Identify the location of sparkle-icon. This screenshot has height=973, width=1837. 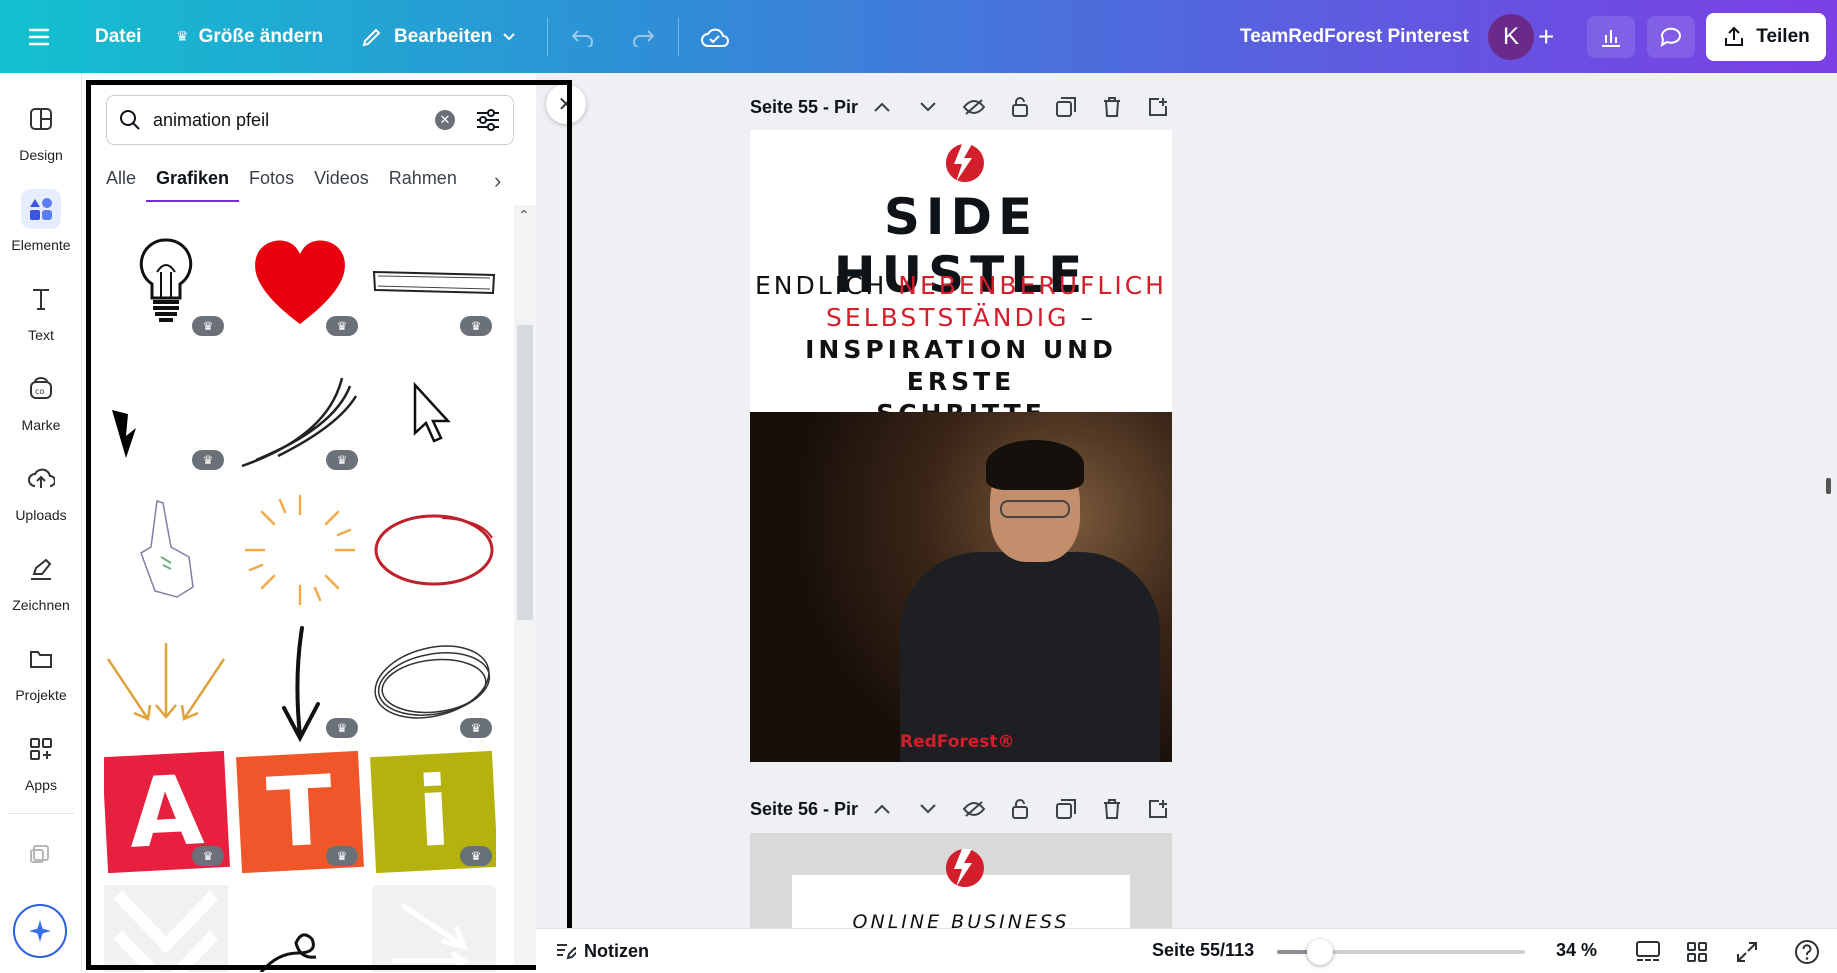
(40, 931).